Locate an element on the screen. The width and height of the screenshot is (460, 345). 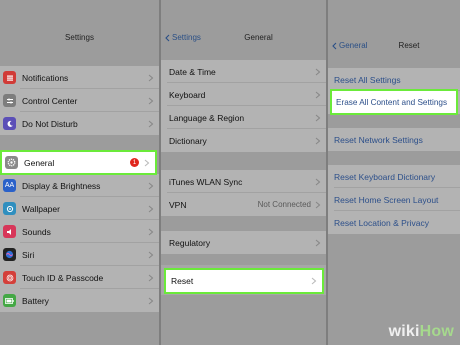
reset-keyboard-dictionary-button: Reset Keyboard Dictionary is located at coordinates (394, 176).